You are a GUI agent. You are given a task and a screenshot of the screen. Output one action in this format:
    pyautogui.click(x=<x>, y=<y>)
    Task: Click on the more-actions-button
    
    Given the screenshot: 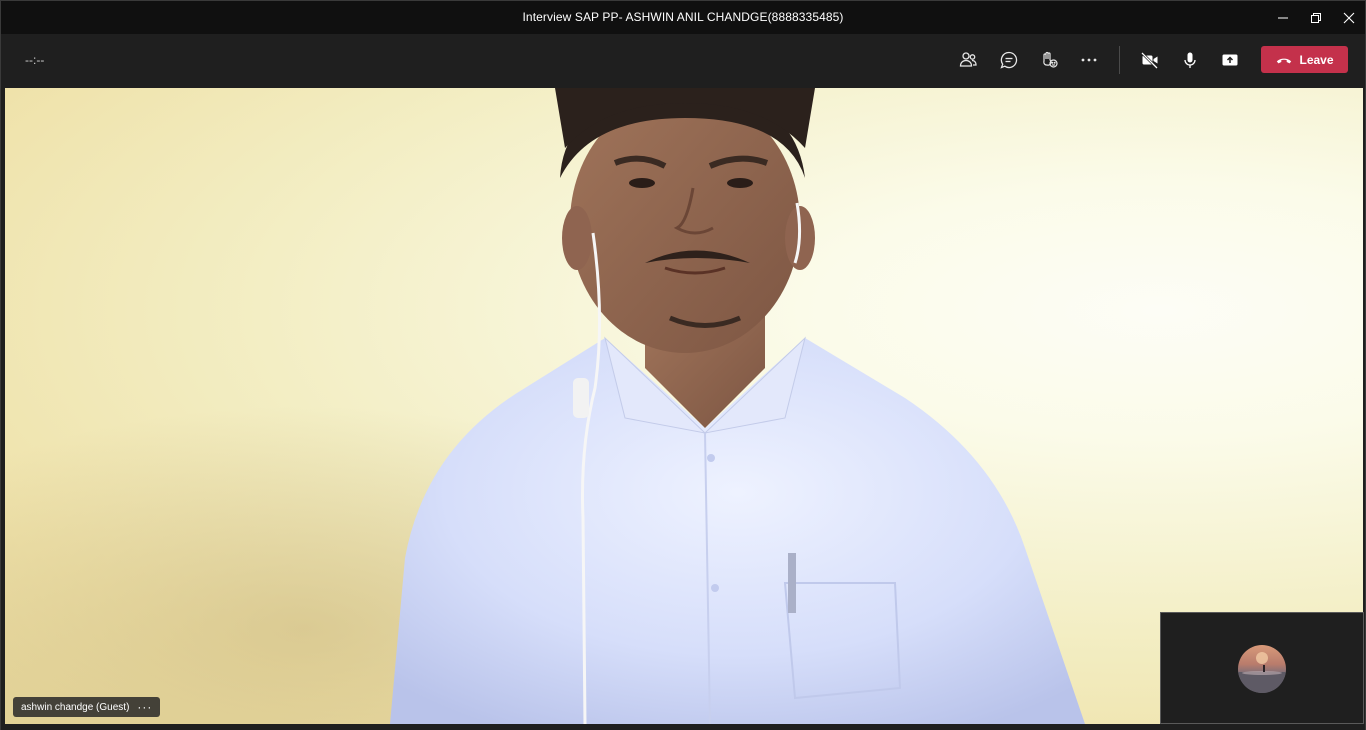 What is the action you would take?
    pyautogui.click(x=1089, y=60)
    